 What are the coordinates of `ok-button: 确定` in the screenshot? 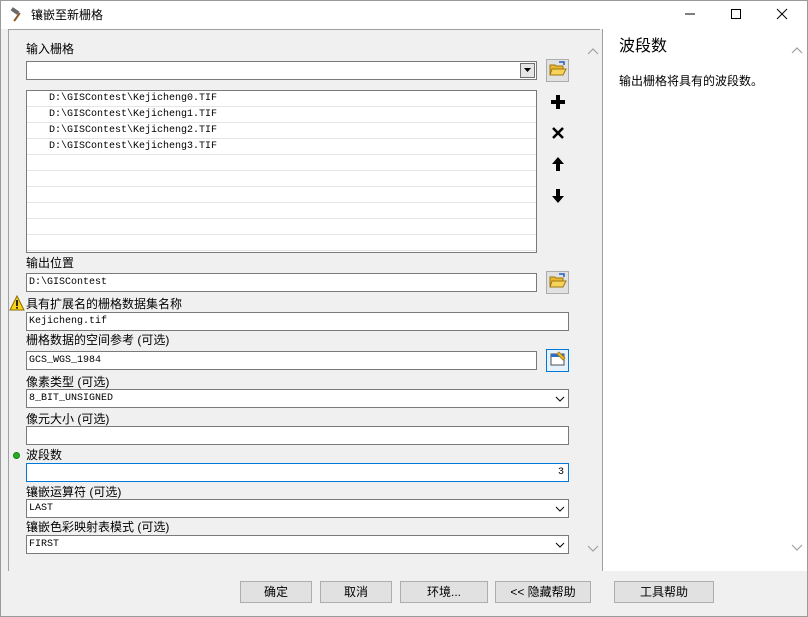 It's located at (276, 592).